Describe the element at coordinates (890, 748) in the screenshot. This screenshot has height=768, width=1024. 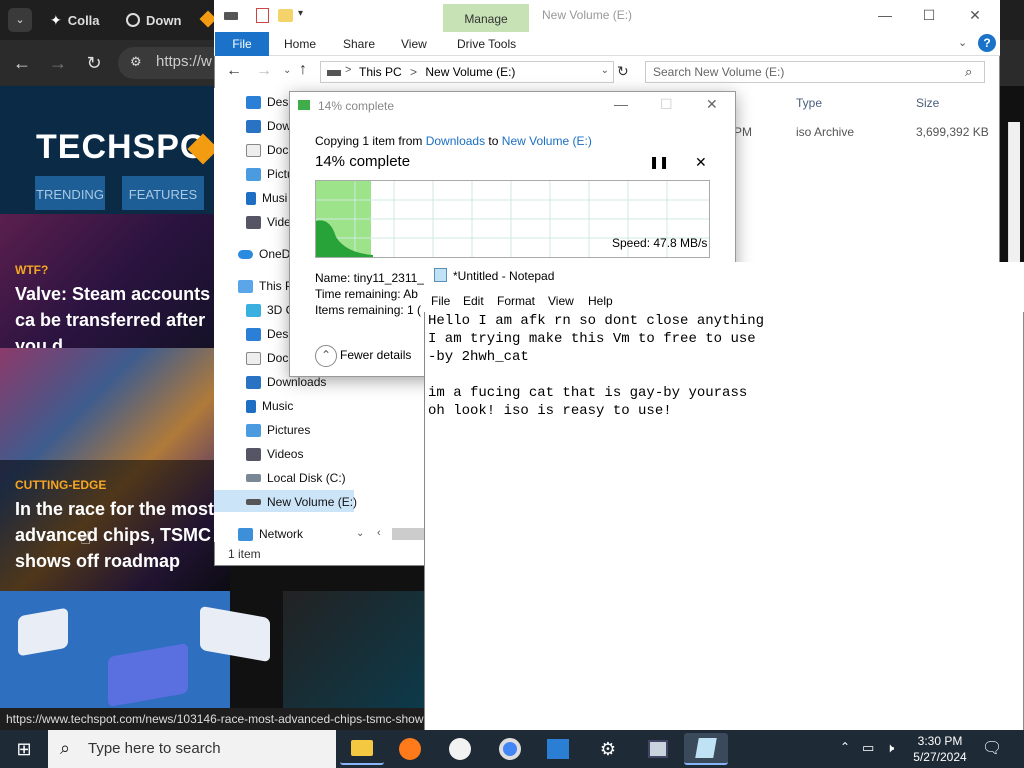
I see `volume-muted-icon: 🕨` at that location.